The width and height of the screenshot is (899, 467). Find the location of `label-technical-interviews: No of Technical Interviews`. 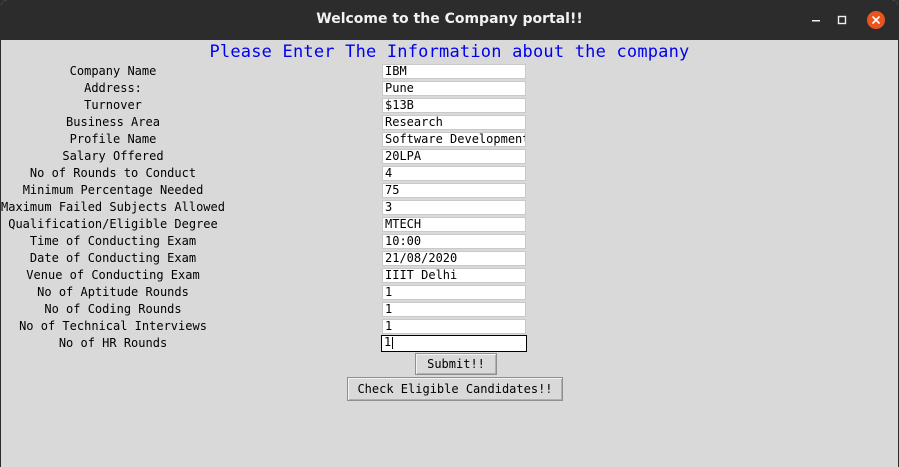

label-technical-interviews: No of Technical Interviews is located at coordinates (113, 326).